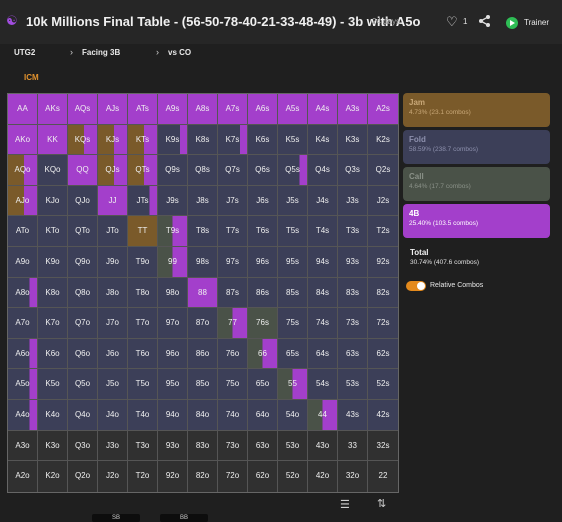  Describe the element at coordinates (113, 109) in the screenshot. I see `hand-cell: AJs` at that location.